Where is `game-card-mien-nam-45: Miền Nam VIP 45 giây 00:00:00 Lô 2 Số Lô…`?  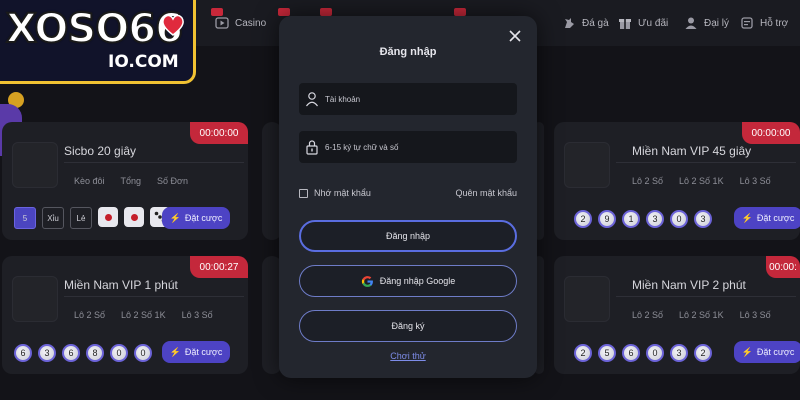
game-card-mien-nam-45: Miền Nam VIP 45 giây 00:00:00 Lô 2 Số Lô… is located at coordinates (677, 181).